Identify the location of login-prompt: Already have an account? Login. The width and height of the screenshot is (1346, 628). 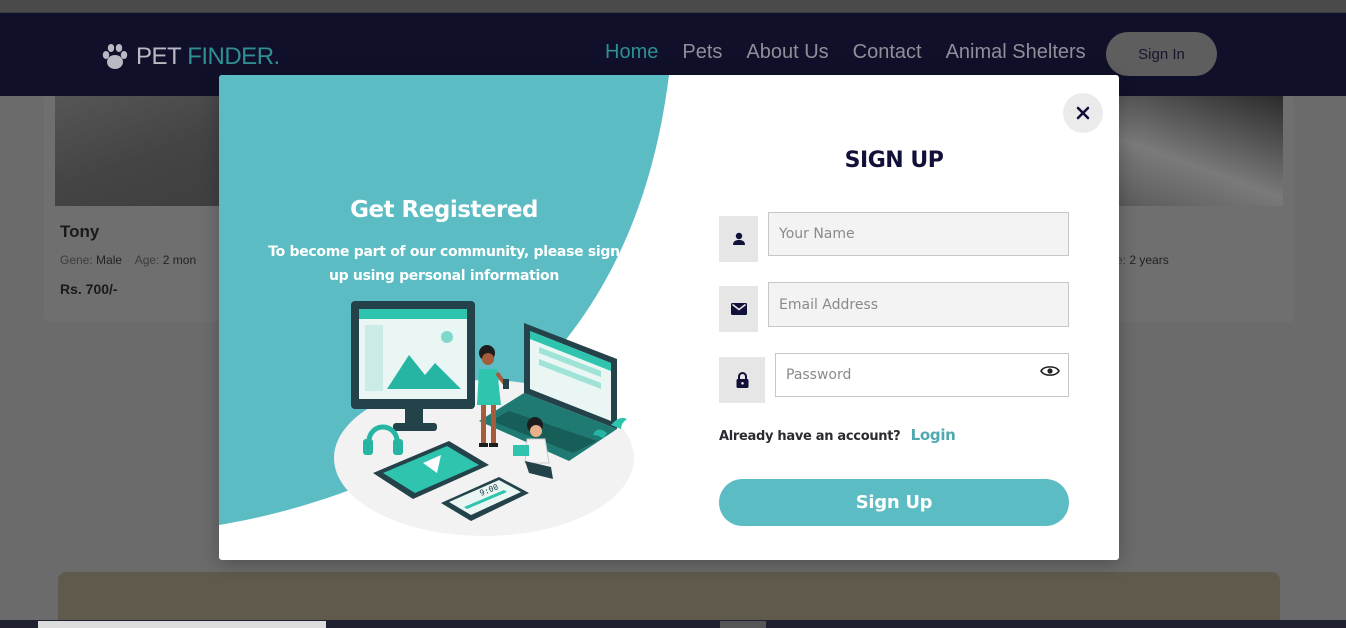
(837, 435).